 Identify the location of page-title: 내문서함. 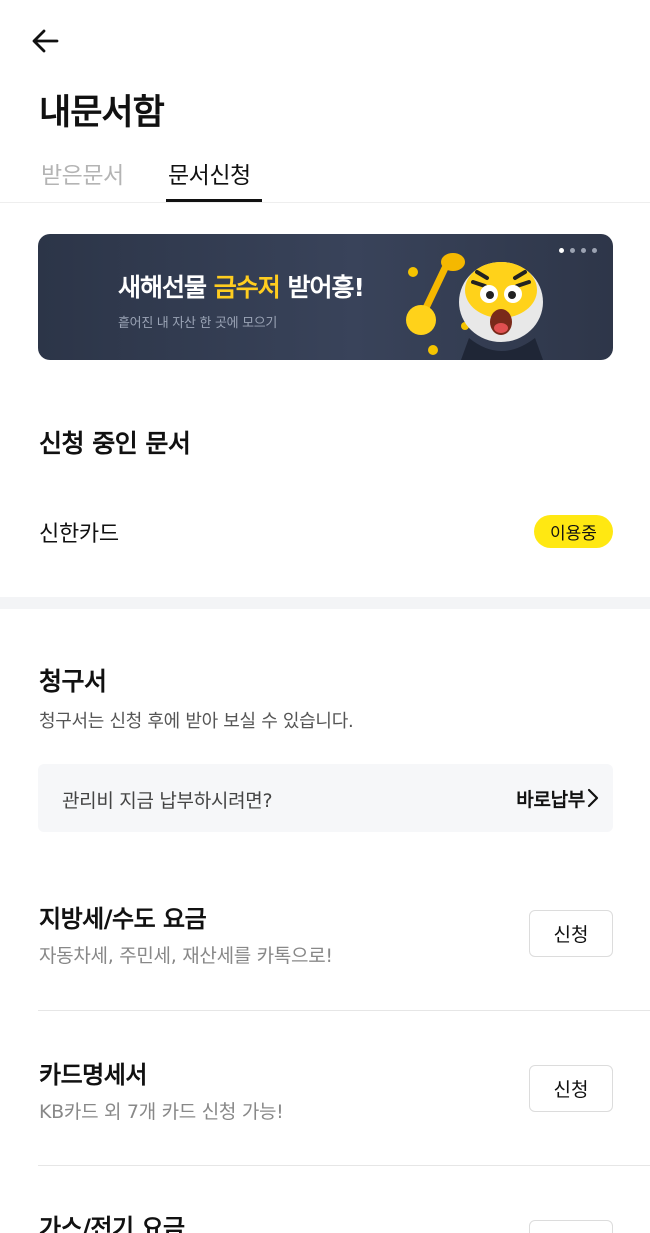
(102, 113).